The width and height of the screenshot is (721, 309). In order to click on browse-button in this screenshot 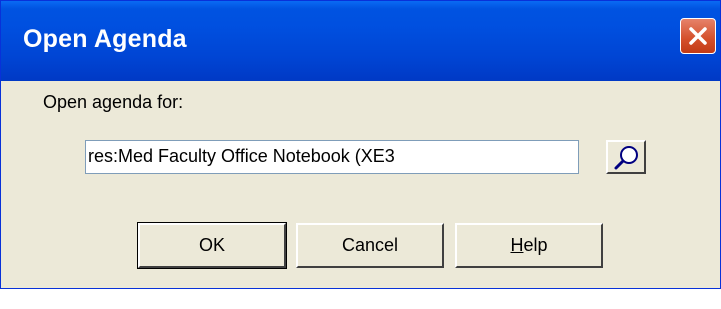, I will do `click(626, 157)`.